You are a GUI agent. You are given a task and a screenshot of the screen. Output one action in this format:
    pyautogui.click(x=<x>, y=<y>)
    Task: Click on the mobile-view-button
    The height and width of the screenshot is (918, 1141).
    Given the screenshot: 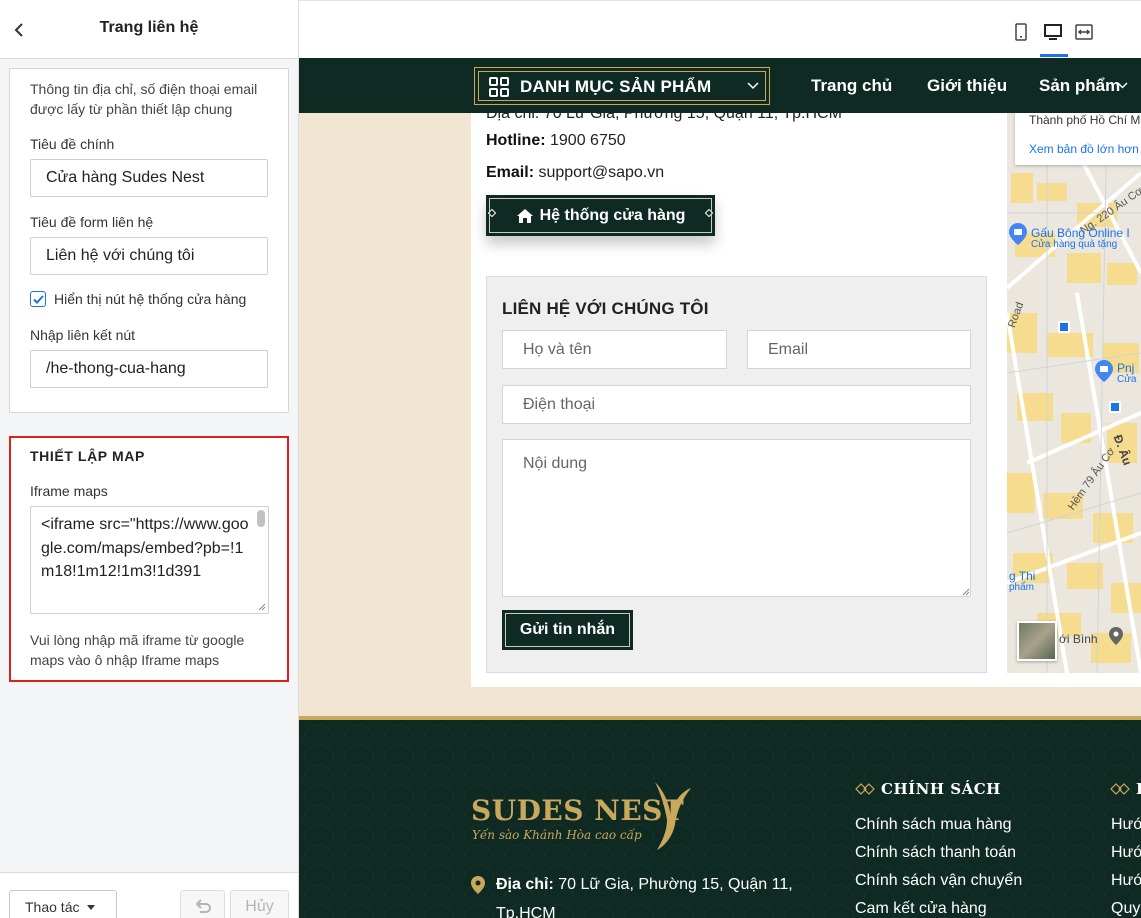 What is the action you would take?
    pyautogui.click(x=1021, y=32)
    